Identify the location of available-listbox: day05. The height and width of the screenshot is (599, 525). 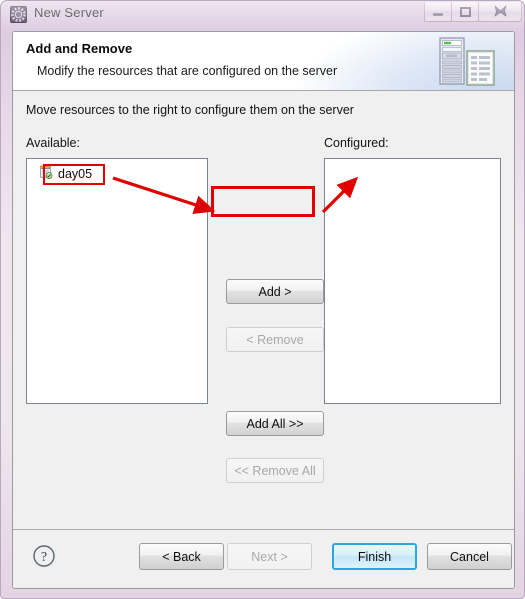
(117, 281).